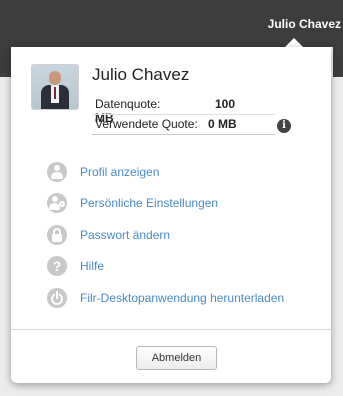 Image resolution: width=343 pixels, height=396 pixels. Describe the element at coordinates (128, 104) in the screenshot. I see `data-quota-label: Datenquote:` at that location.